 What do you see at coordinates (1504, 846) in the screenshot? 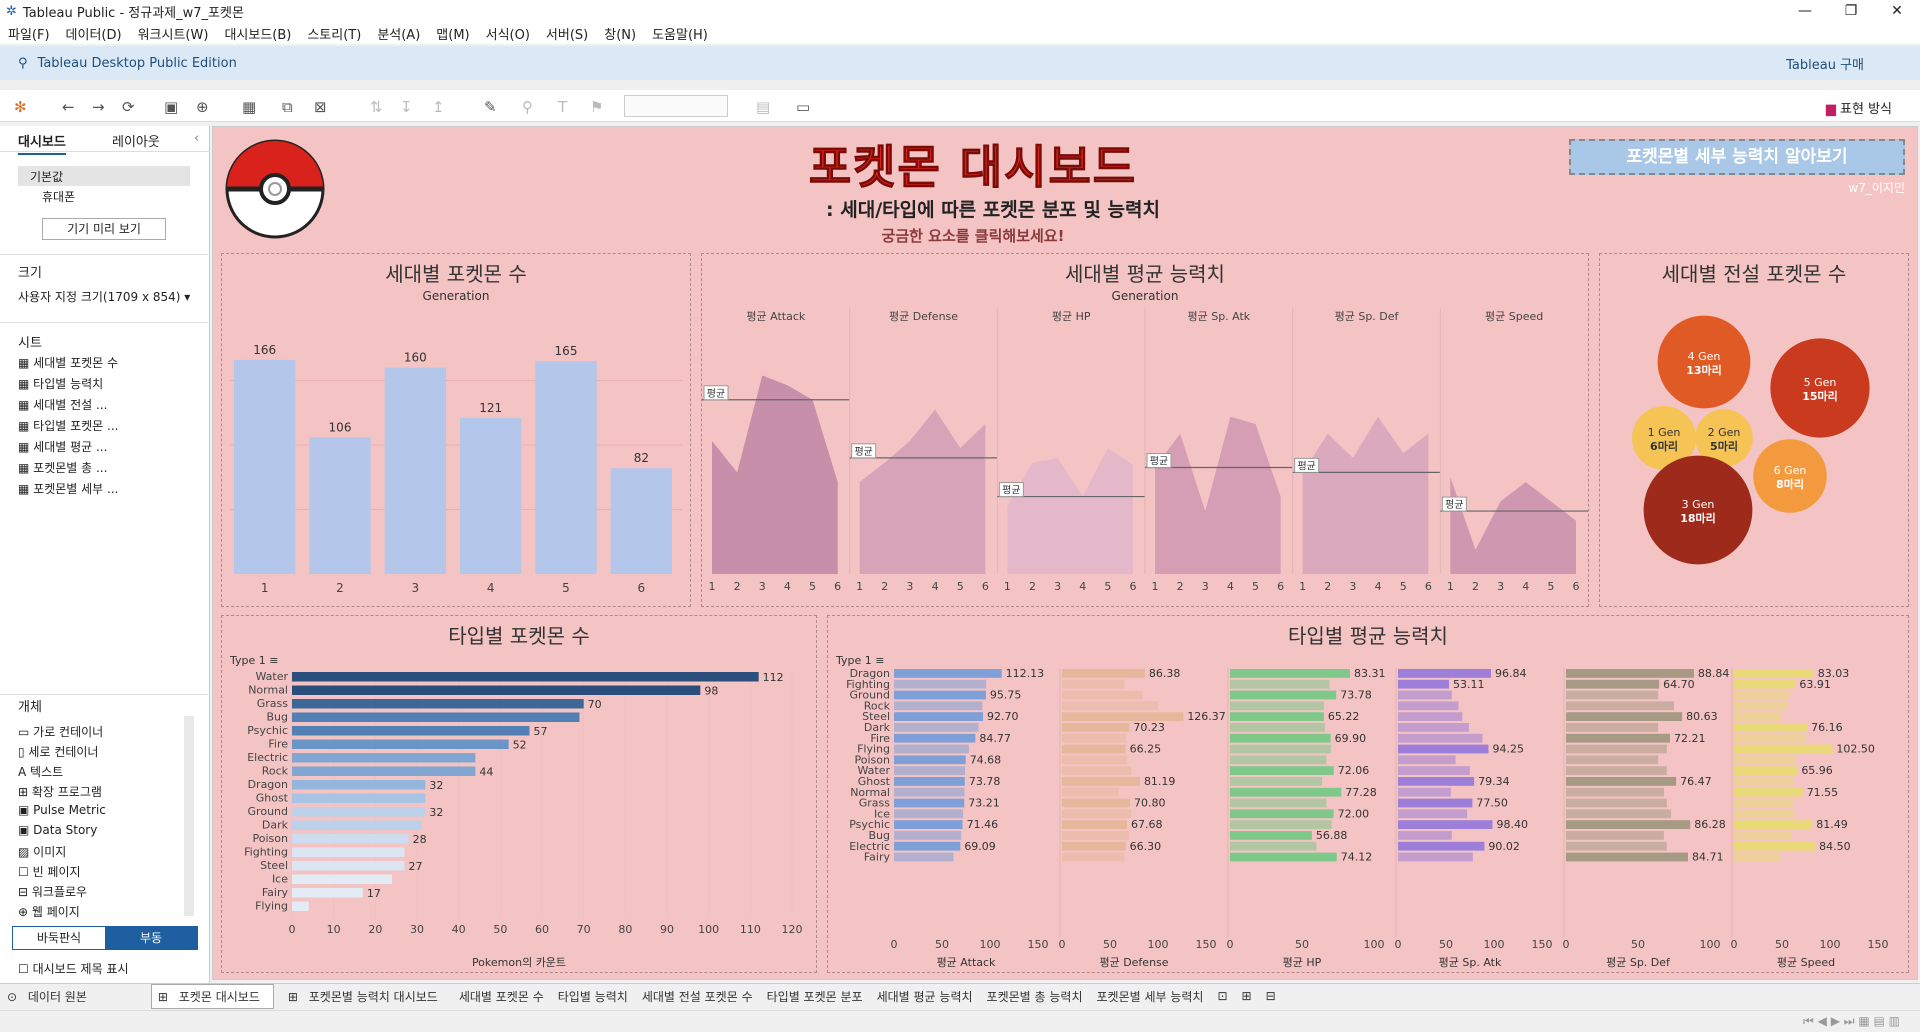
I see `data-label: 90.02` at bounding box center [1504, 846].